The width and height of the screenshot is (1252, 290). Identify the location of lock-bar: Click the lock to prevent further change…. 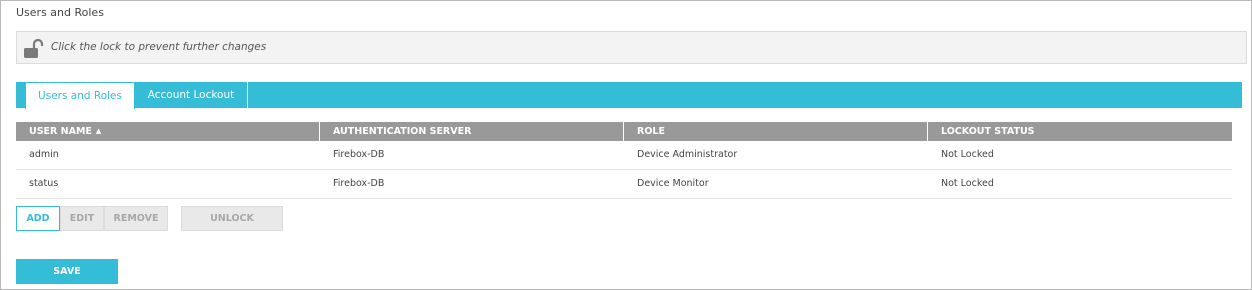
(631, 47).